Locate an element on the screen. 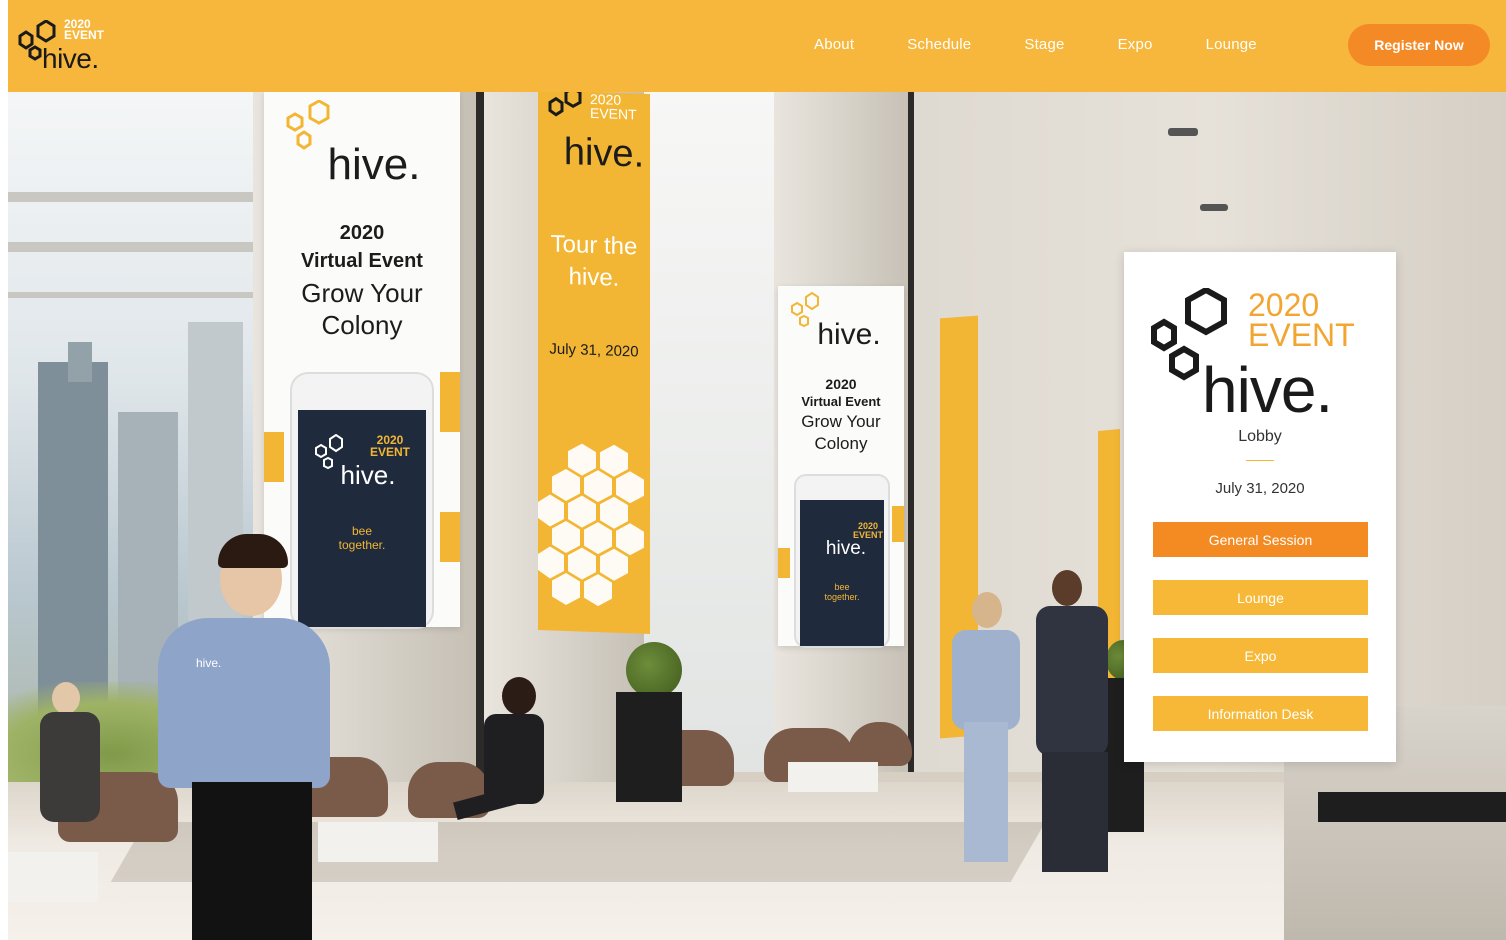  lounge-button: Lounge is located at coordinates (1260, 597).